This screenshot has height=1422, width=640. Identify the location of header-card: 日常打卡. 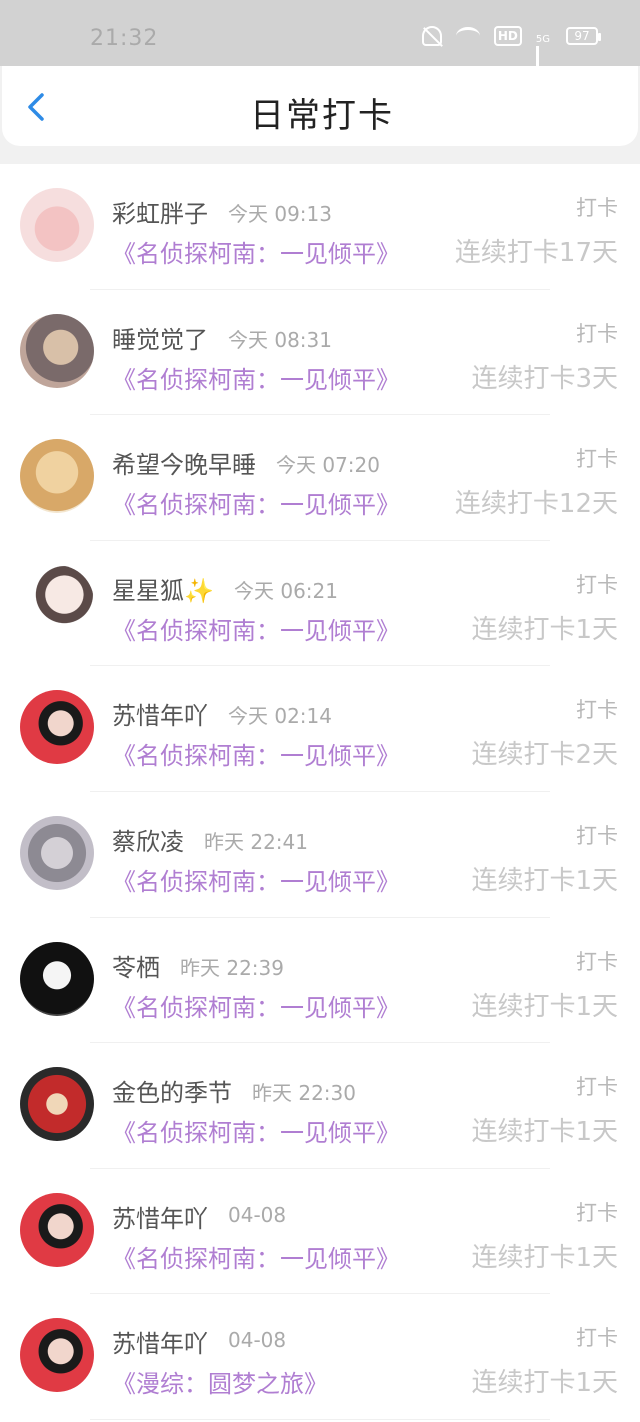
(320, 106).